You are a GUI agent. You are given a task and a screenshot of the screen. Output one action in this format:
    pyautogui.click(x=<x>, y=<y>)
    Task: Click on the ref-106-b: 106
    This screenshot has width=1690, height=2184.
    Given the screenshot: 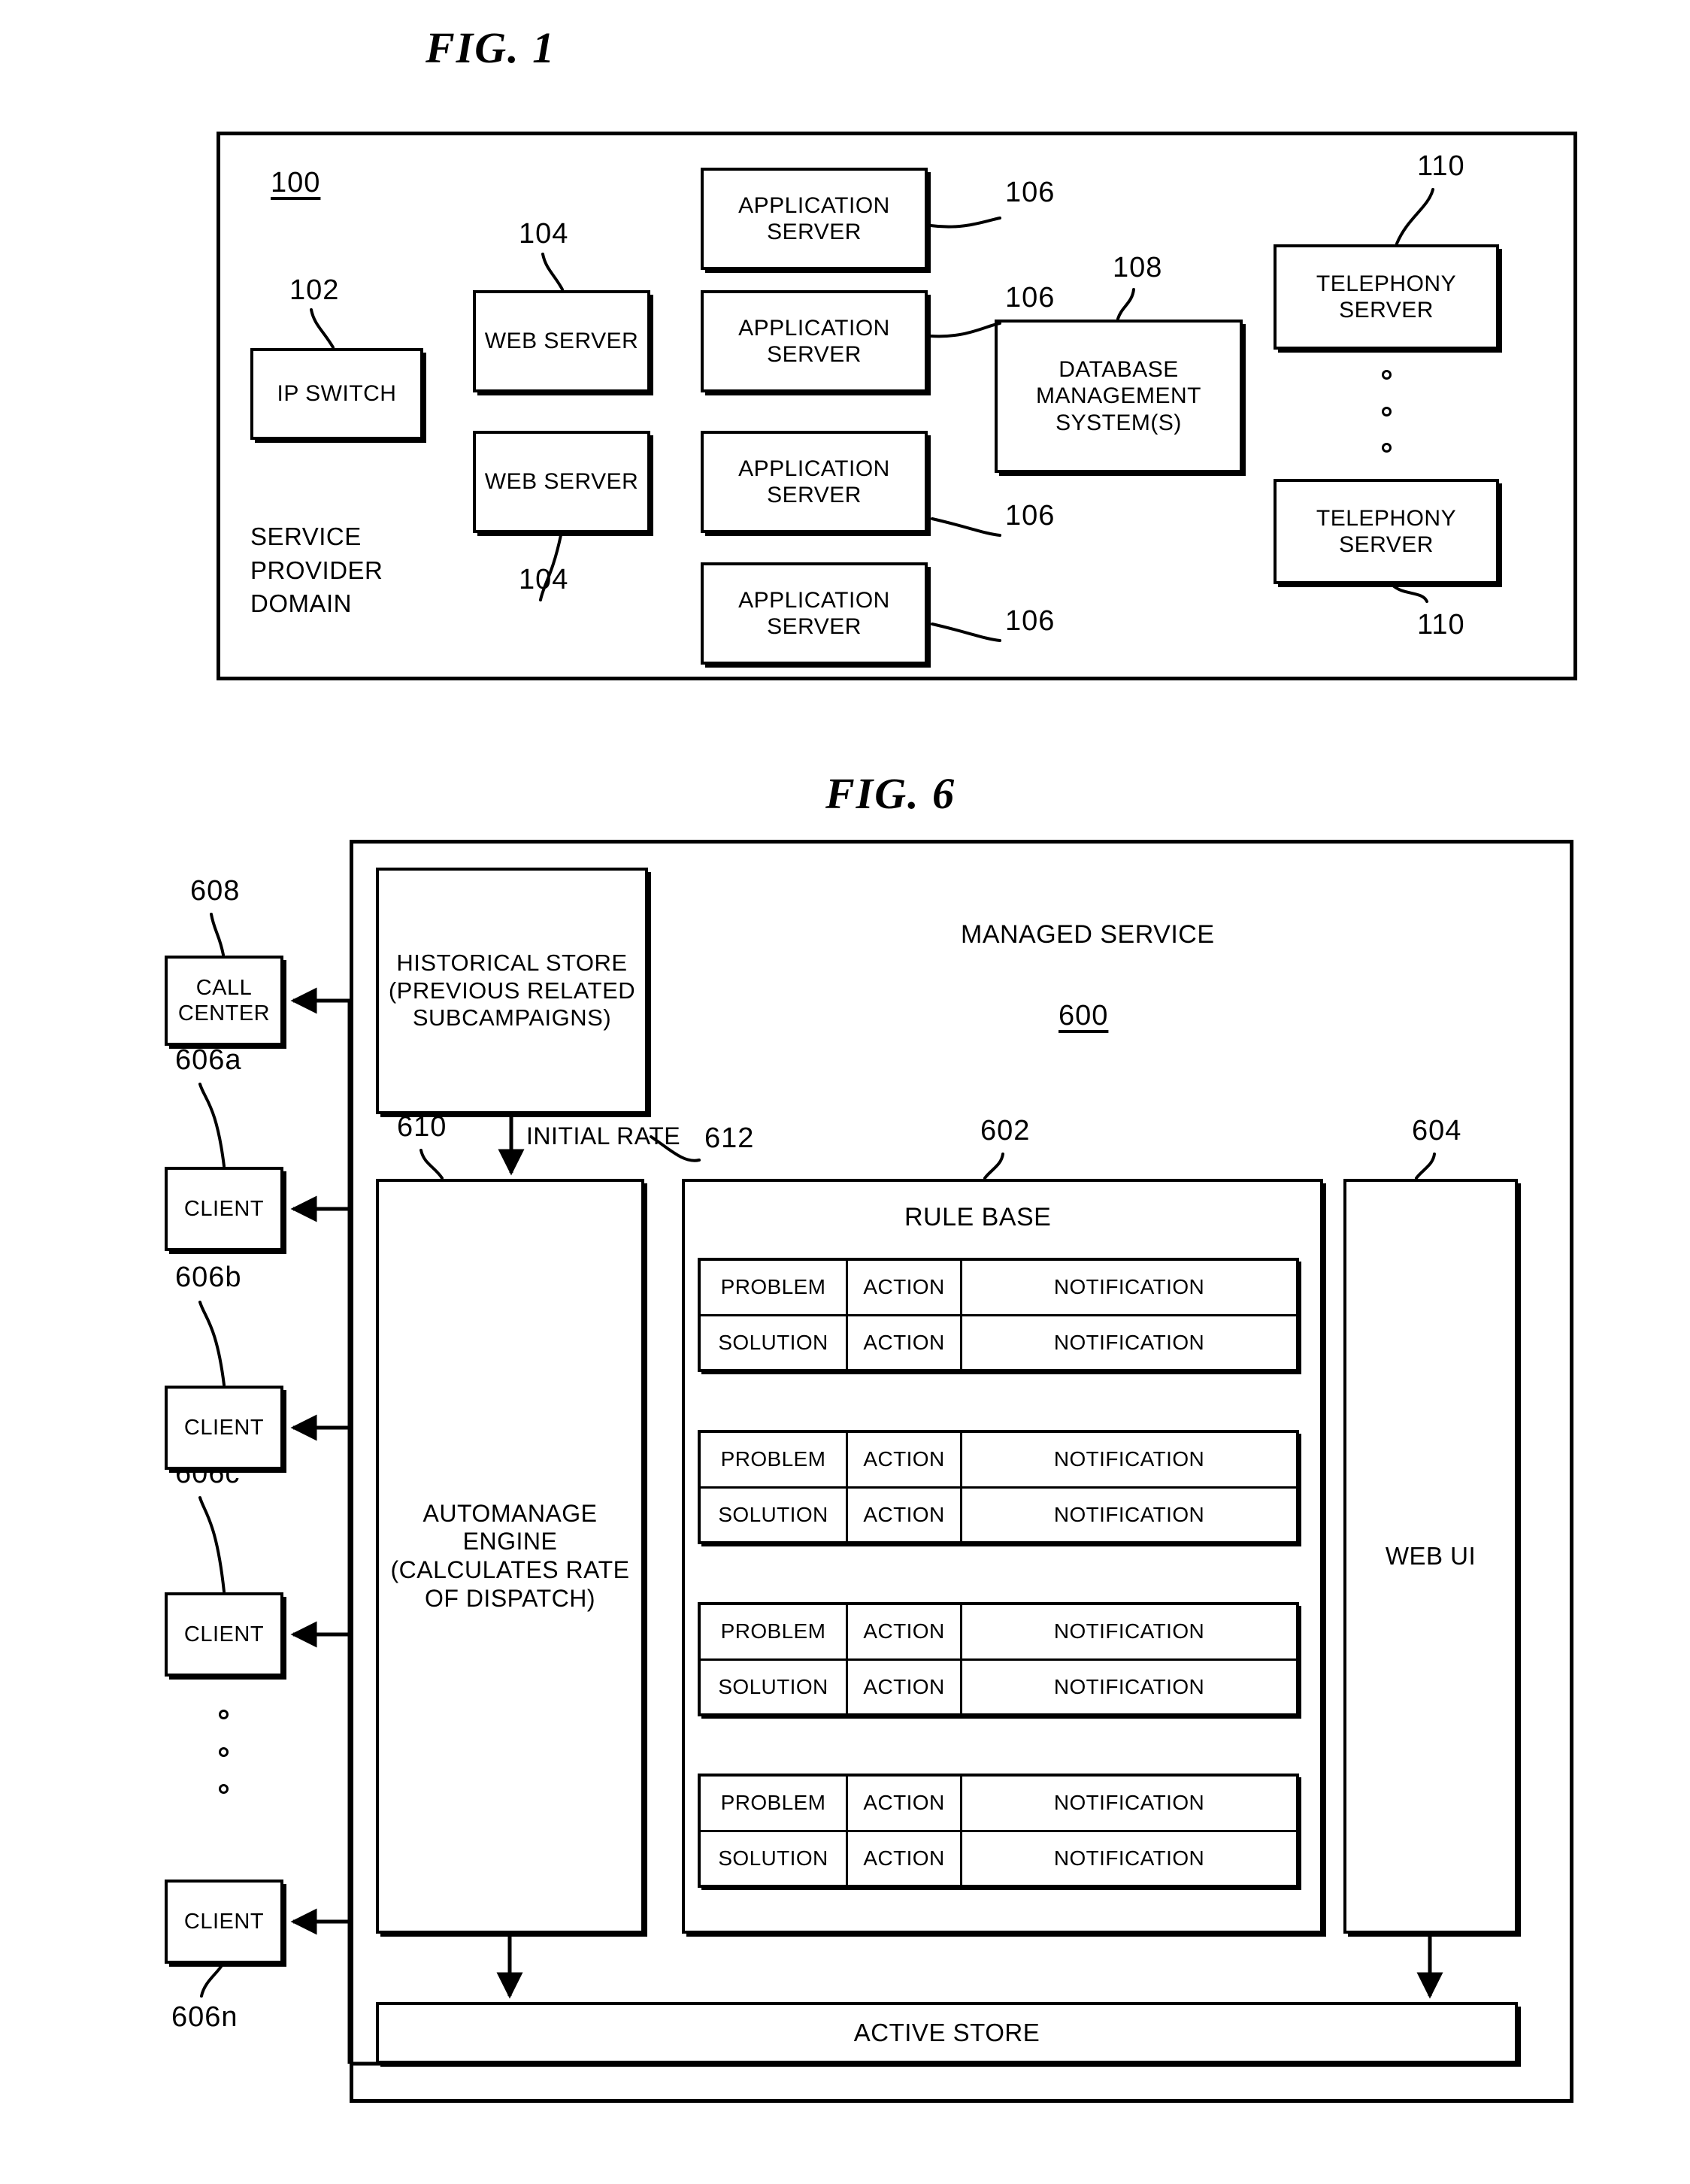 What is the action you would take?
    pyautogui.click(x=1030, y=298)
    